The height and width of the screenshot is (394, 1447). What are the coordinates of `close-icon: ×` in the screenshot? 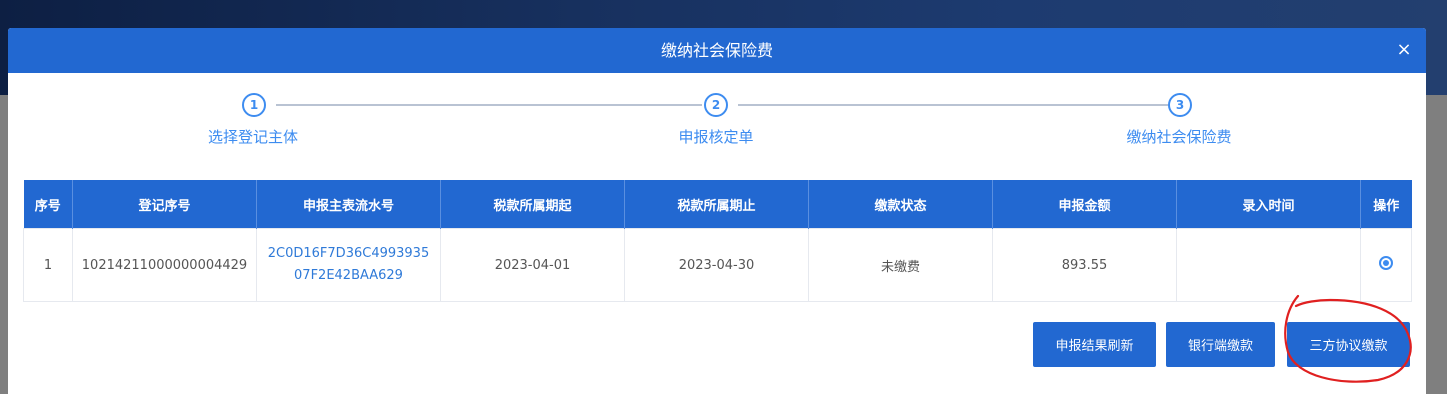 It's located at (1404, 50).